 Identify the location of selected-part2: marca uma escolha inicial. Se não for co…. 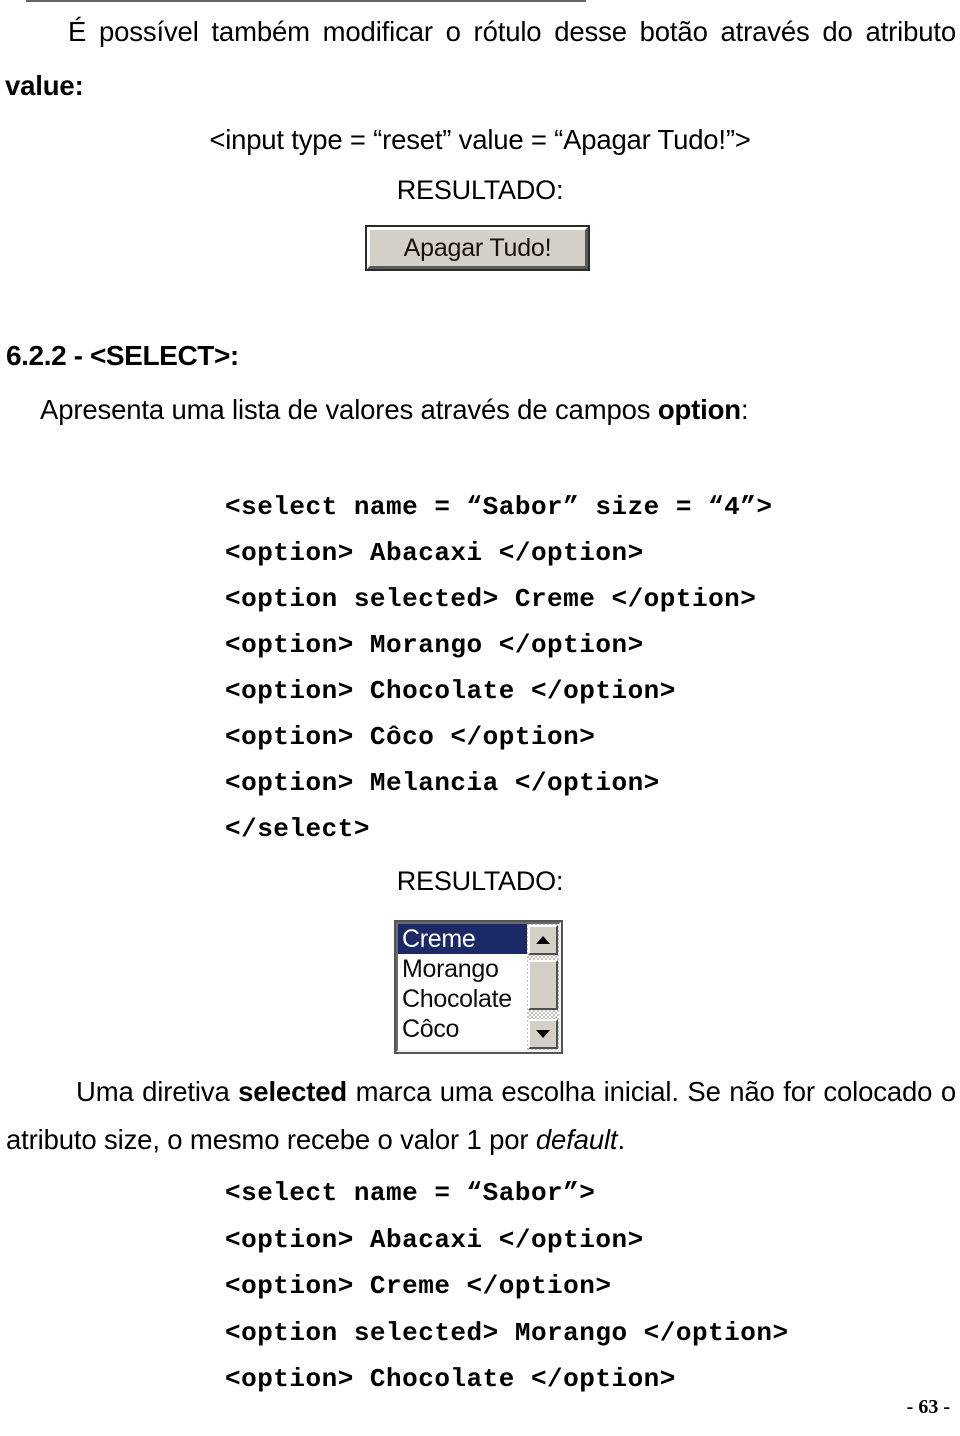
(652, 1091).